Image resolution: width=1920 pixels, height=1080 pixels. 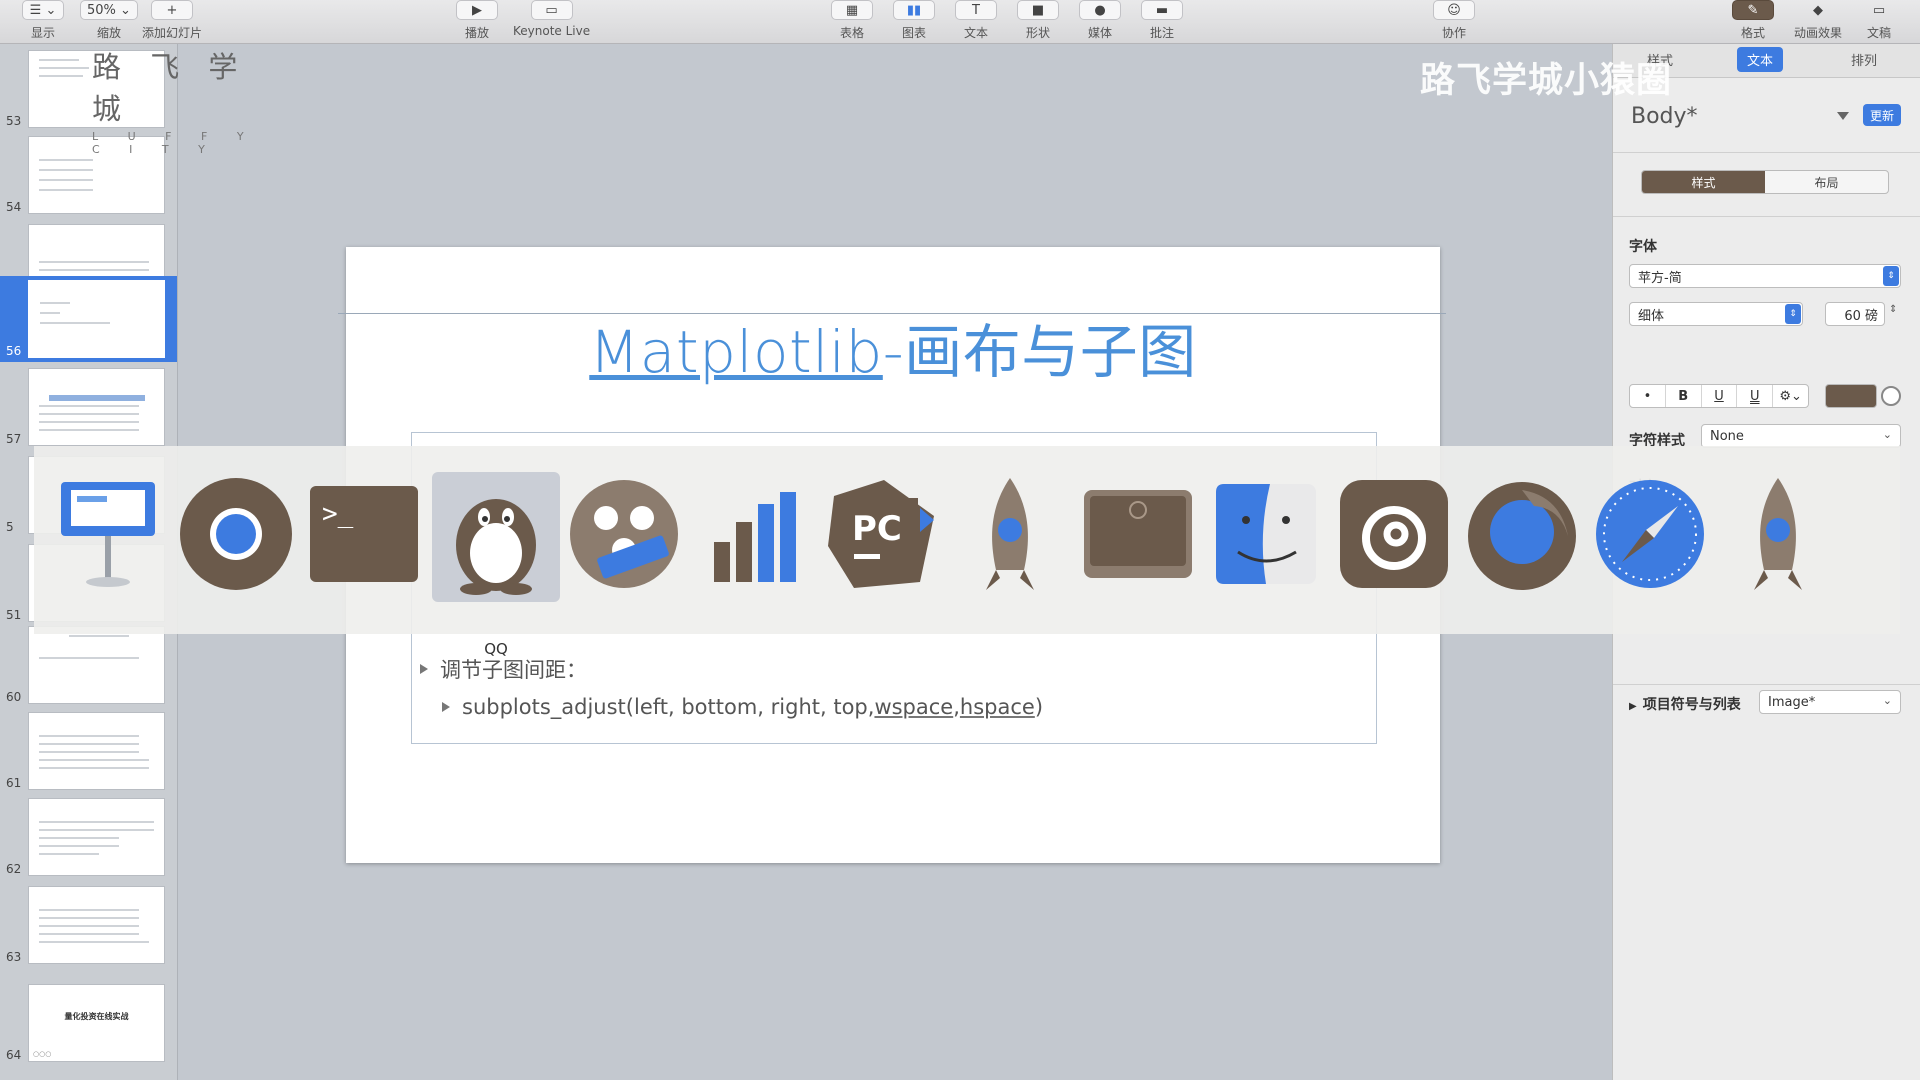 What do you see at coordinates (1891, 396) in the screenshot?
I see `color-wheel-icon` at bounding box center [1891, 396].